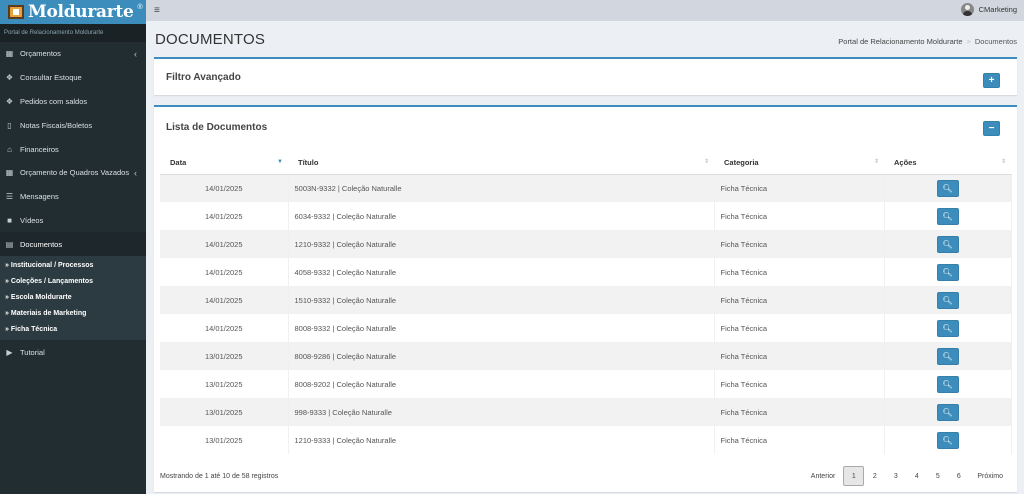  Describe the element at coordinates (135, 53) in the screenshot. I see `chevron-left-icon: ‹` at that location.